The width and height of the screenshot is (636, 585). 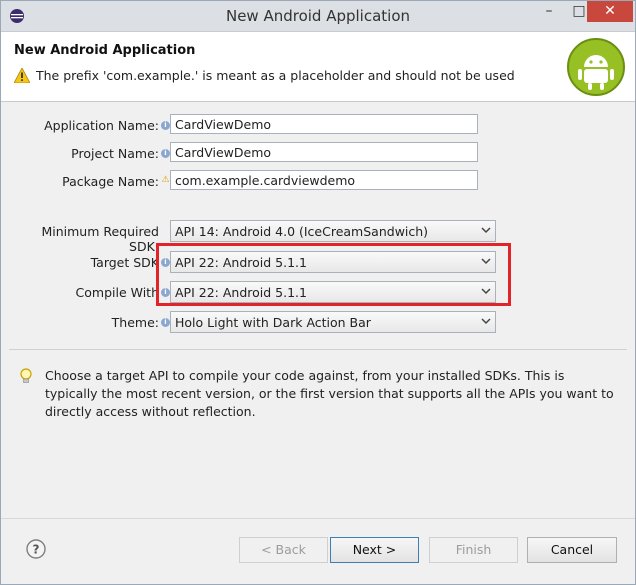 What do you see at coordinates (115, 153) in the screenshot?
I see `project-name-label: Project Name:` at bounding box center [115, 153].